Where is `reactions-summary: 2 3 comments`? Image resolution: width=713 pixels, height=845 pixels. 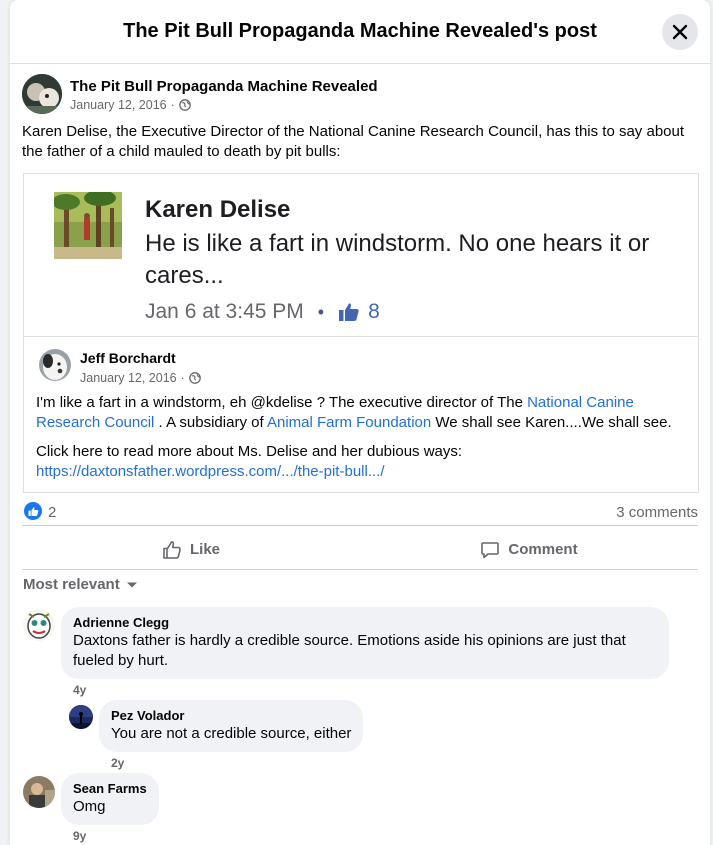 reactions-summary: 2 3 comments is located at coordinates (360, 513).